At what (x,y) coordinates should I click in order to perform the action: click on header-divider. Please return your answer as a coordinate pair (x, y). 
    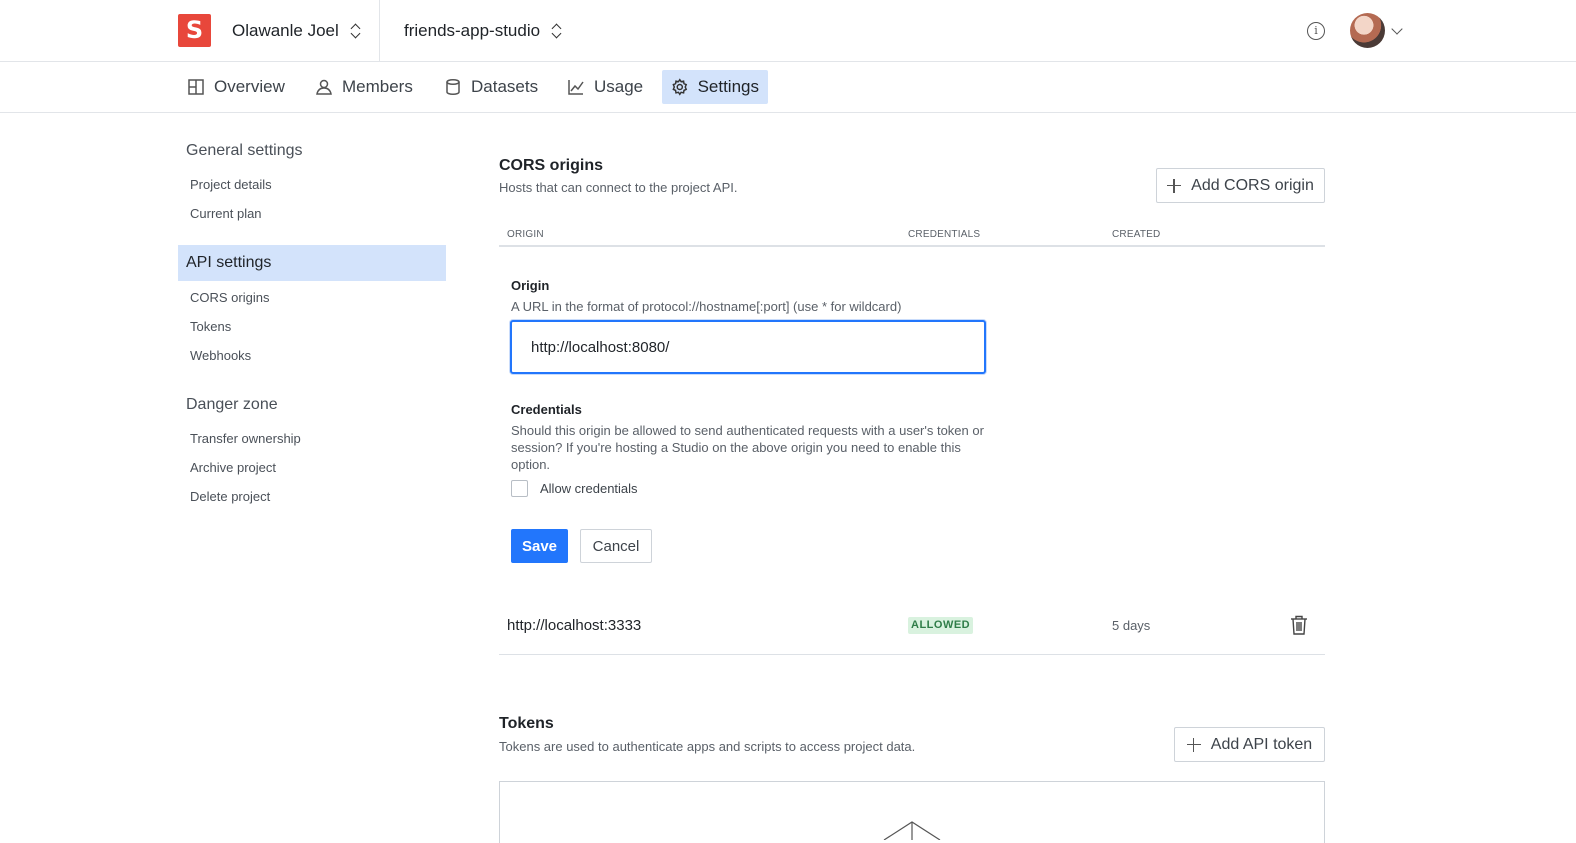
    Looking at the image, I should click on (379, 31).